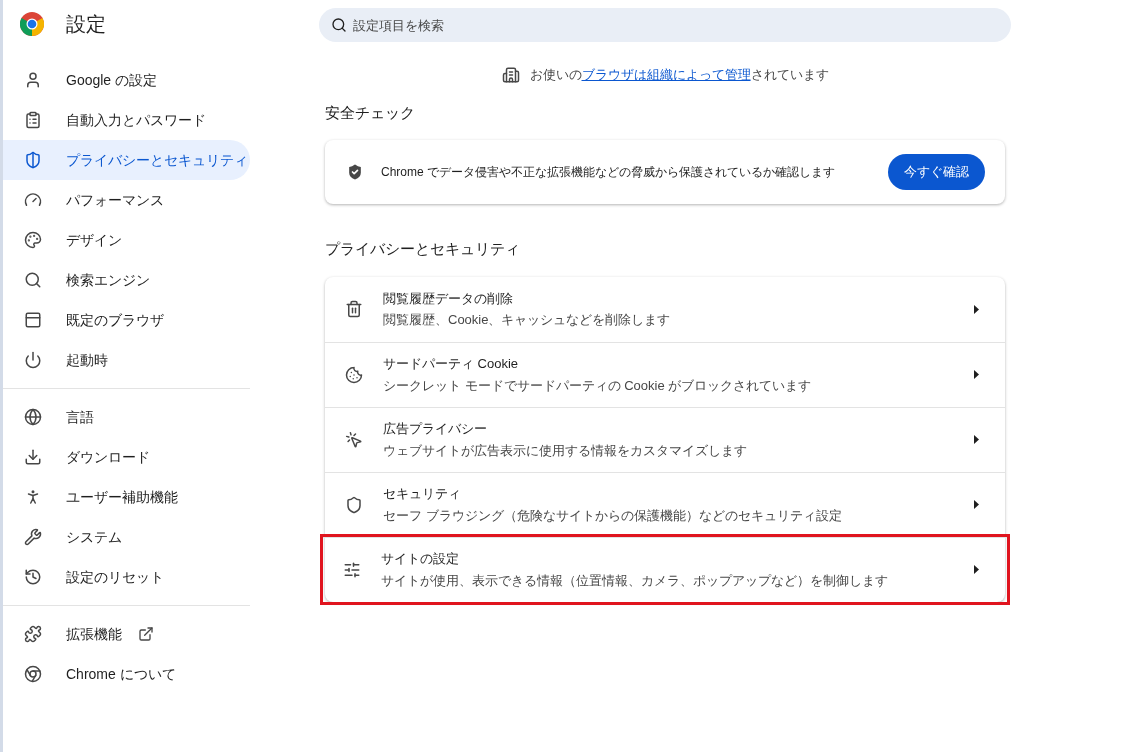 The image size is (1148, 752). Describe the element at coordinates (354, 374) in the screenshot. I see `cookie-icon` at that location.